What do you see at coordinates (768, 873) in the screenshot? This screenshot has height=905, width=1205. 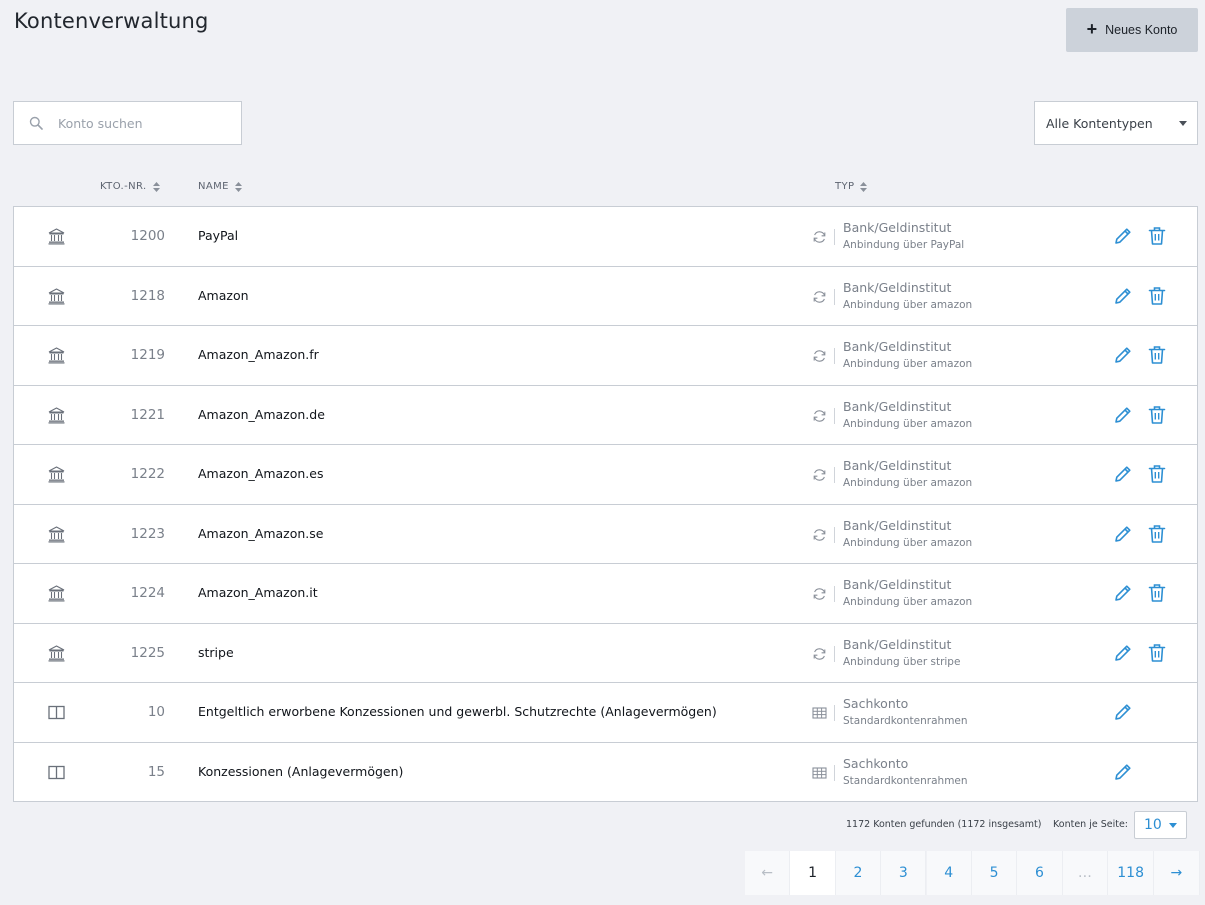 I see `prev-page-arrow-icon: ←` at bounding box center [768, 873].